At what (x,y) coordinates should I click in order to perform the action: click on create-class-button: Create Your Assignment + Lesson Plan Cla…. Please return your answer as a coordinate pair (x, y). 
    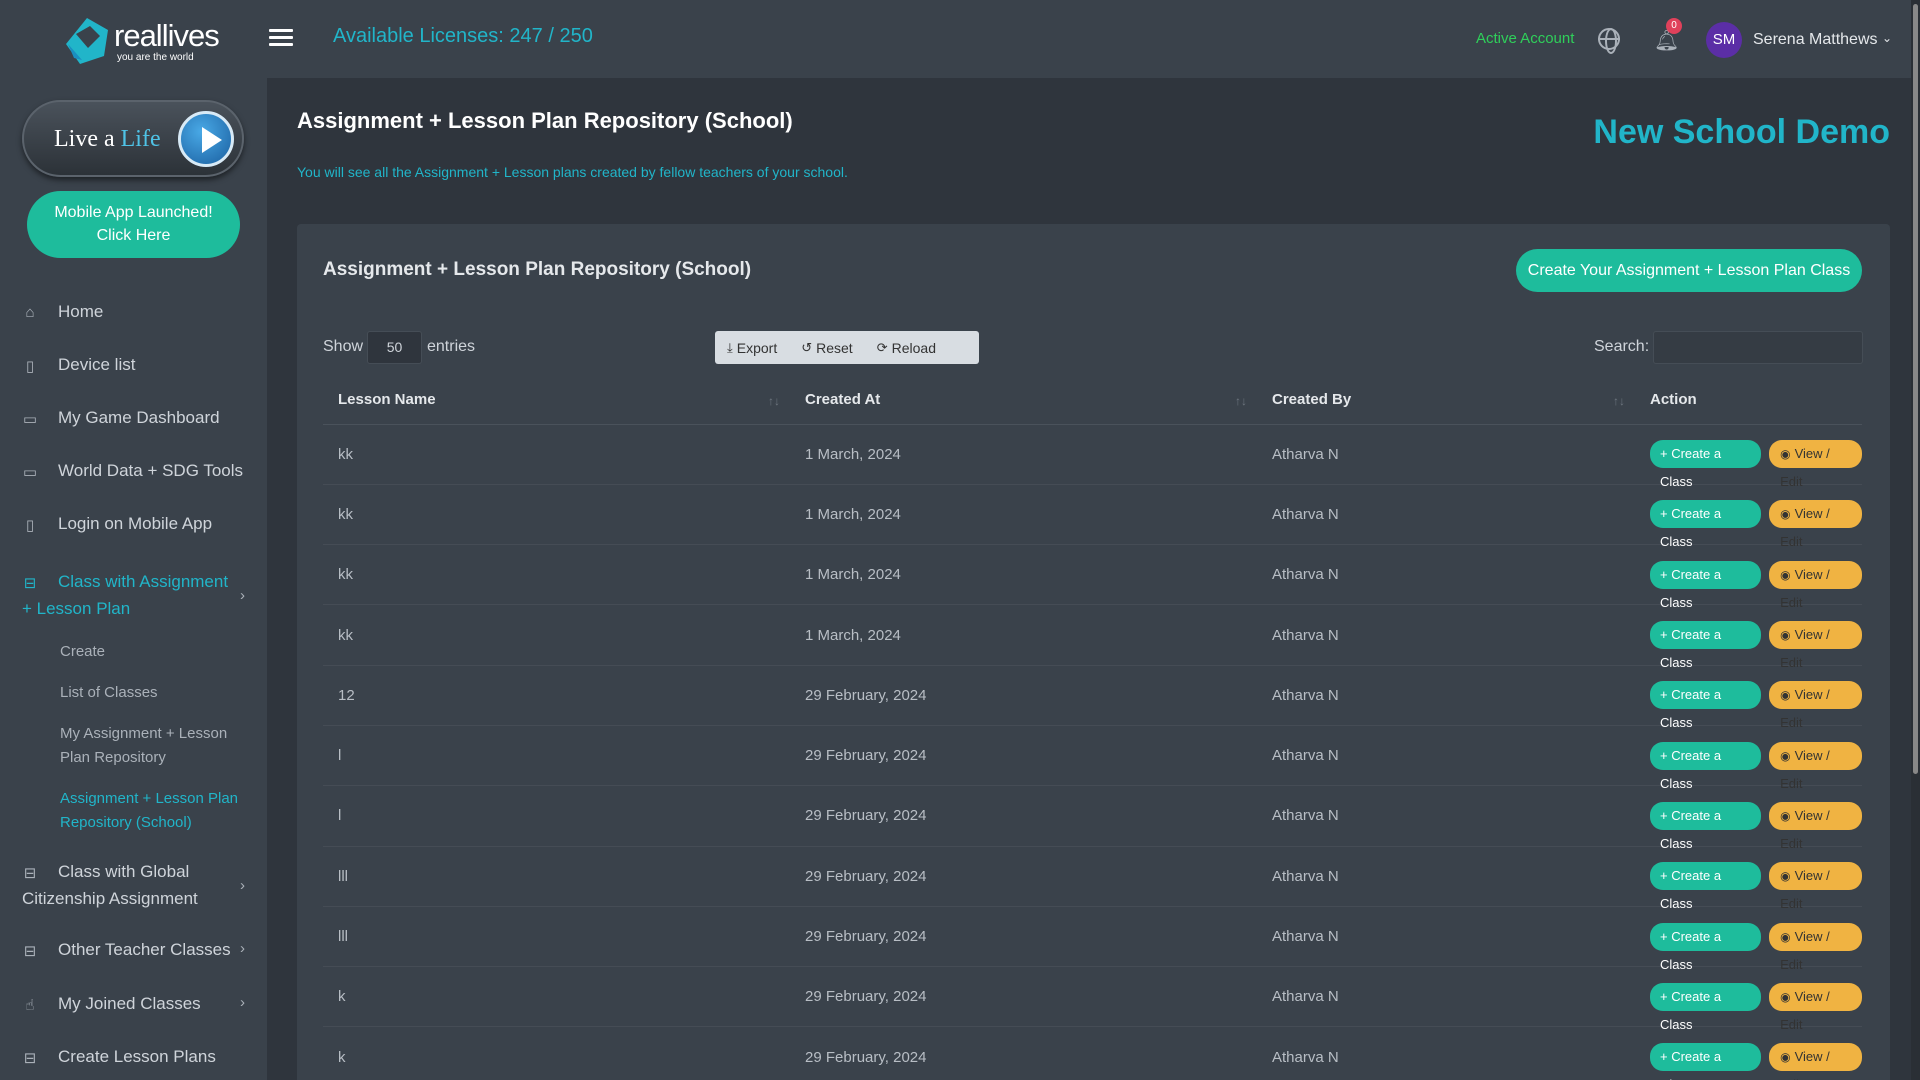
    Looking at the image, I should click on (1689, 270).